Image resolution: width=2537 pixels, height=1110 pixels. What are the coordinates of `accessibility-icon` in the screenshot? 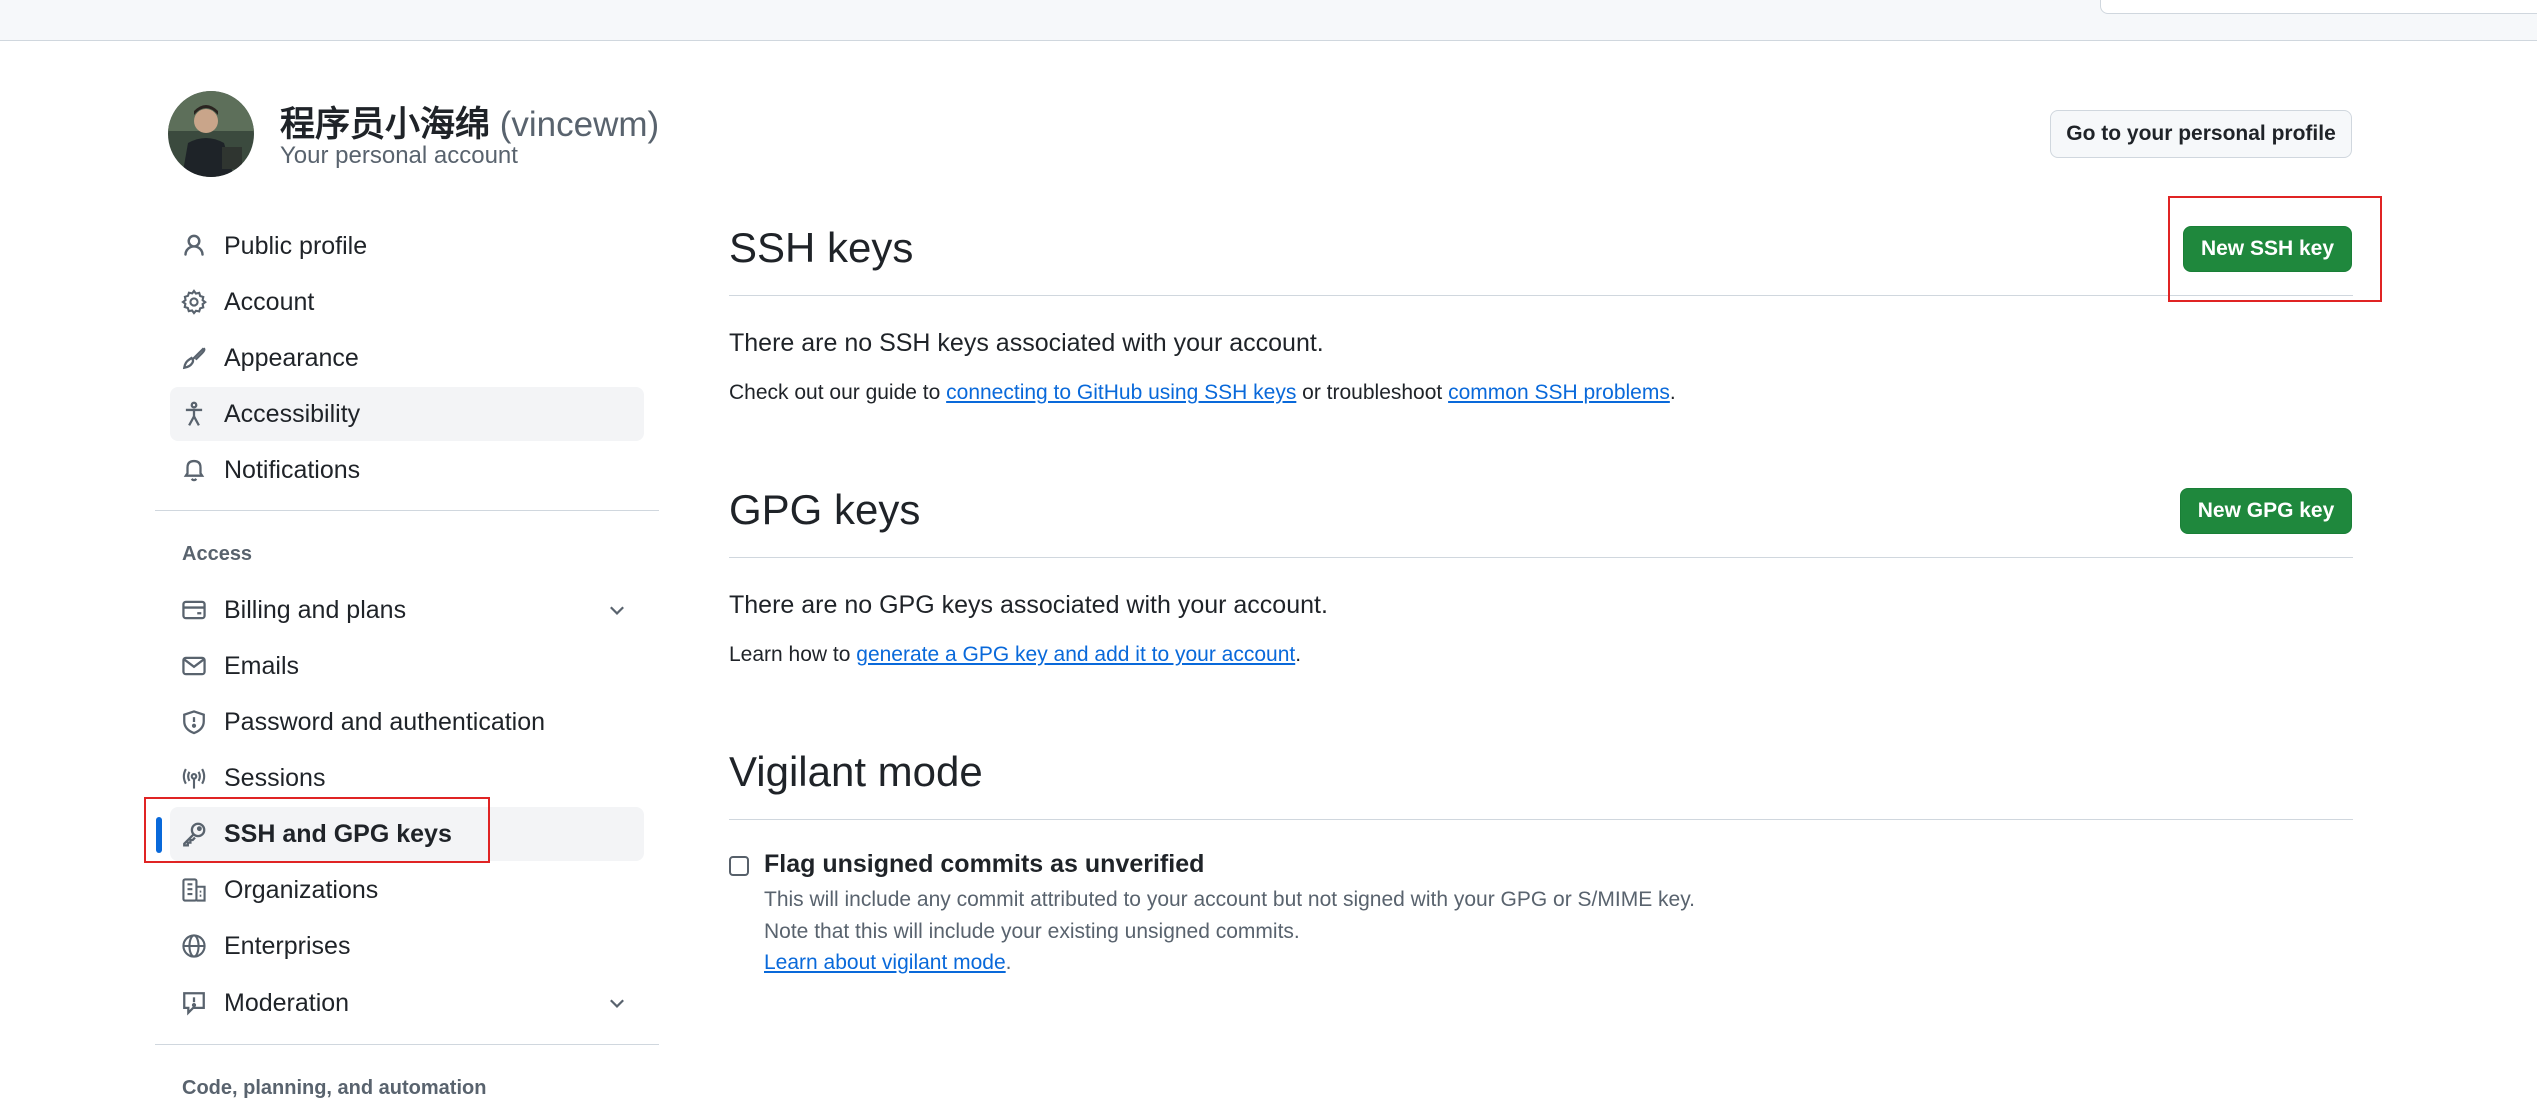 It's located at (194, 414).